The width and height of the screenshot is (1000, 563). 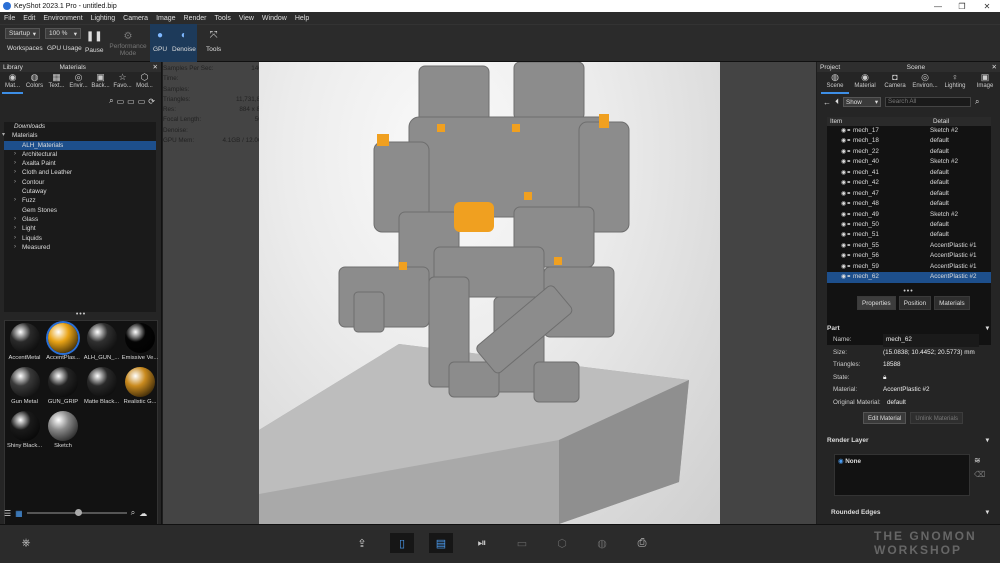 I want to click on cloud-library-icon: ⎈, so click(x=26, y=543).